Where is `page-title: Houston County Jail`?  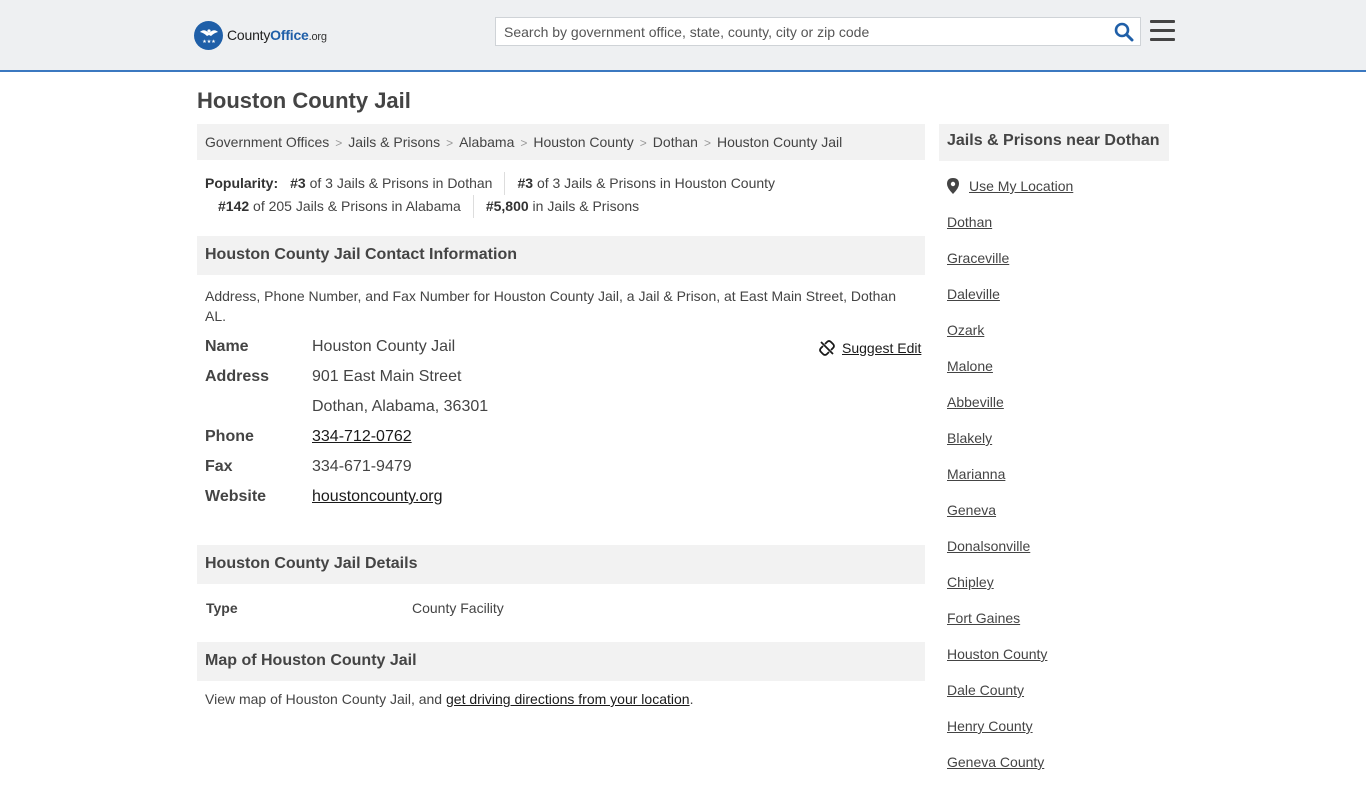
page-title: Houston County Jail is located at coordinates (304, 100).